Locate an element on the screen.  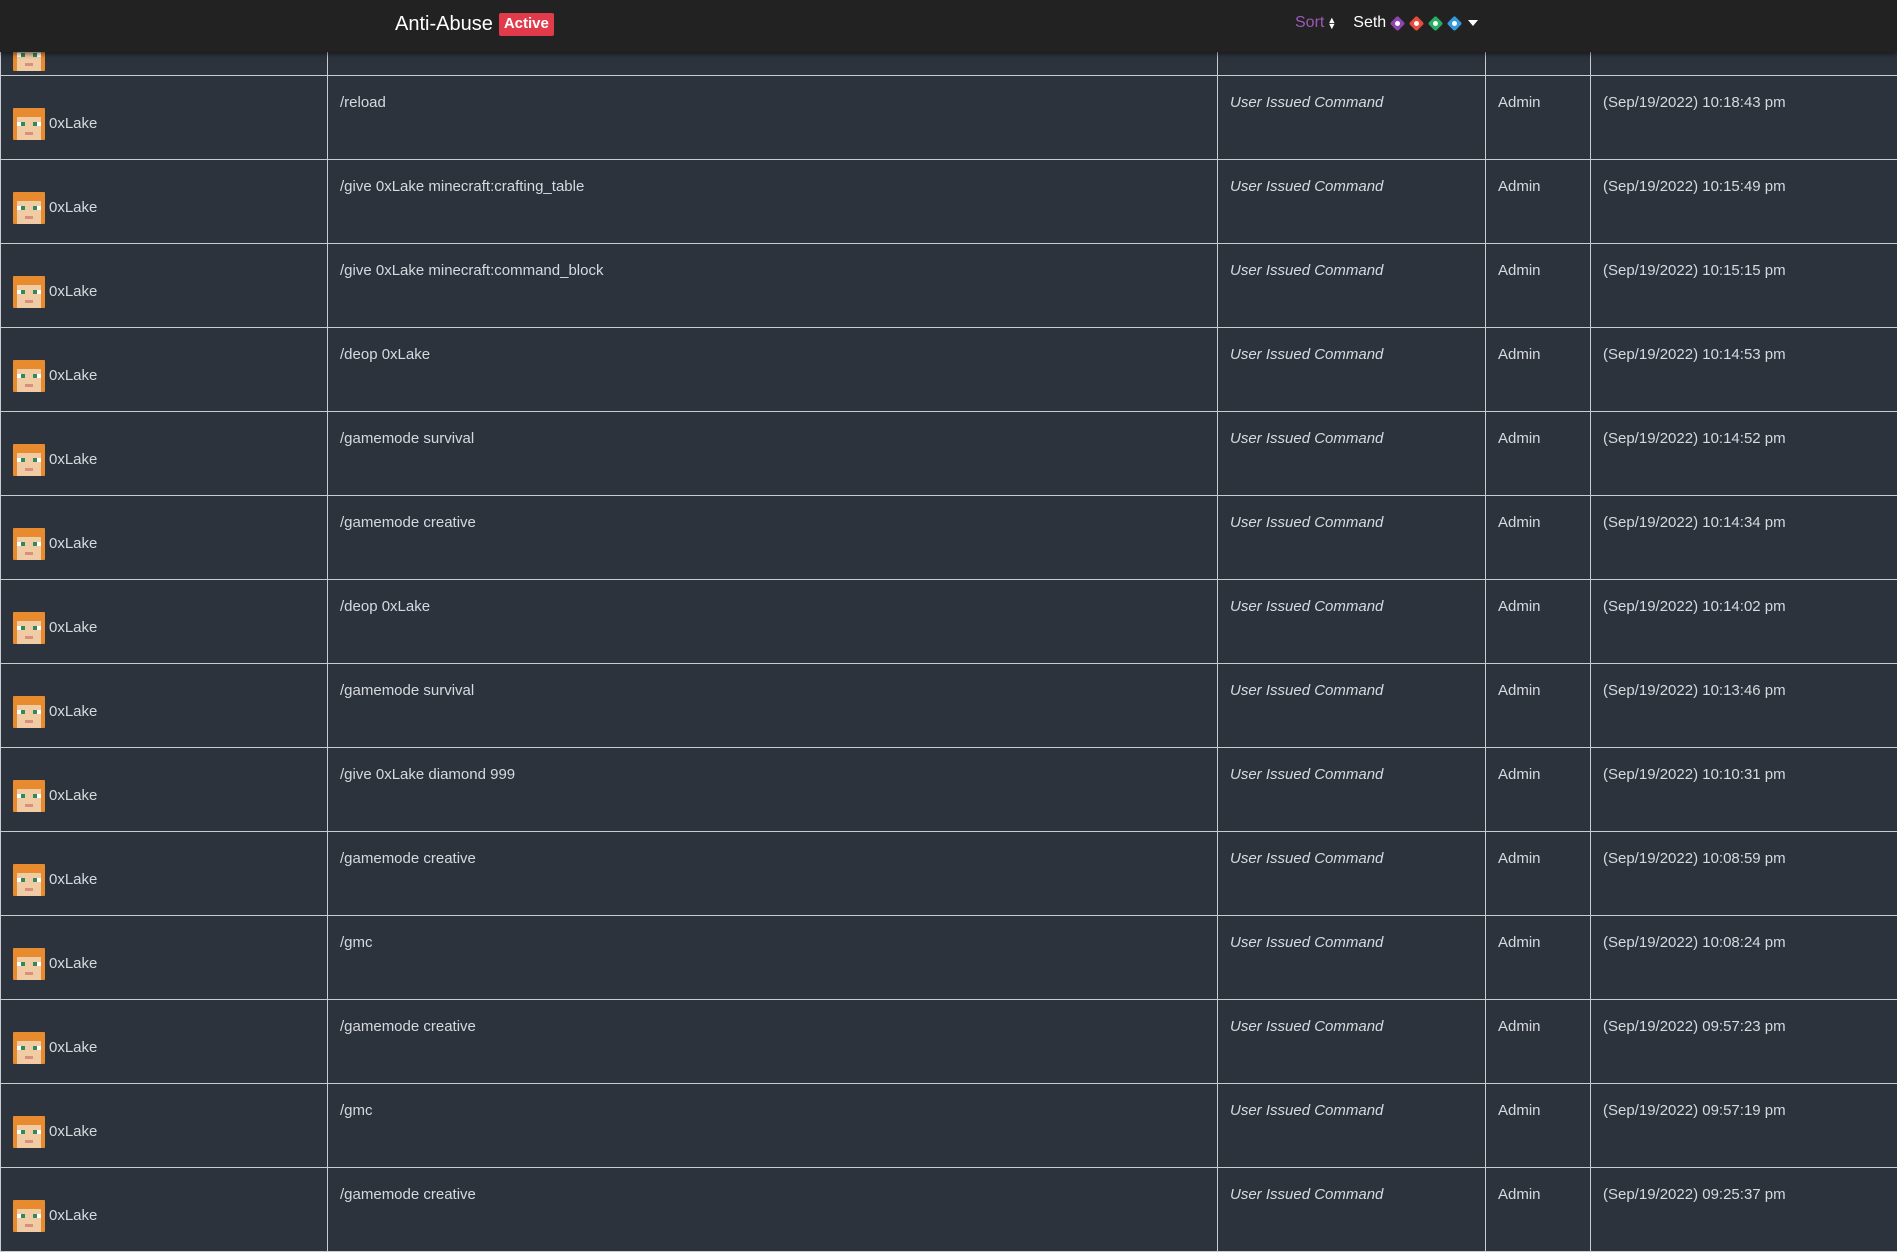
blue-diamond-gem-icon is located at coordinates (1454, 23).